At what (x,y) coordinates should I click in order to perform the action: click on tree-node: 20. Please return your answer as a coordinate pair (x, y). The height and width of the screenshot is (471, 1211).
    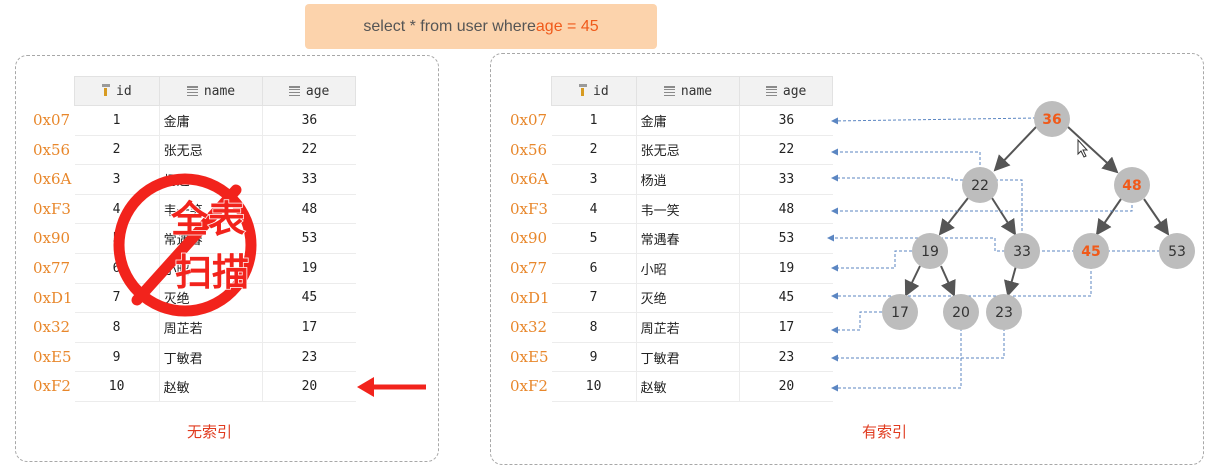
    Looking at the image, I should click on (961, 312).